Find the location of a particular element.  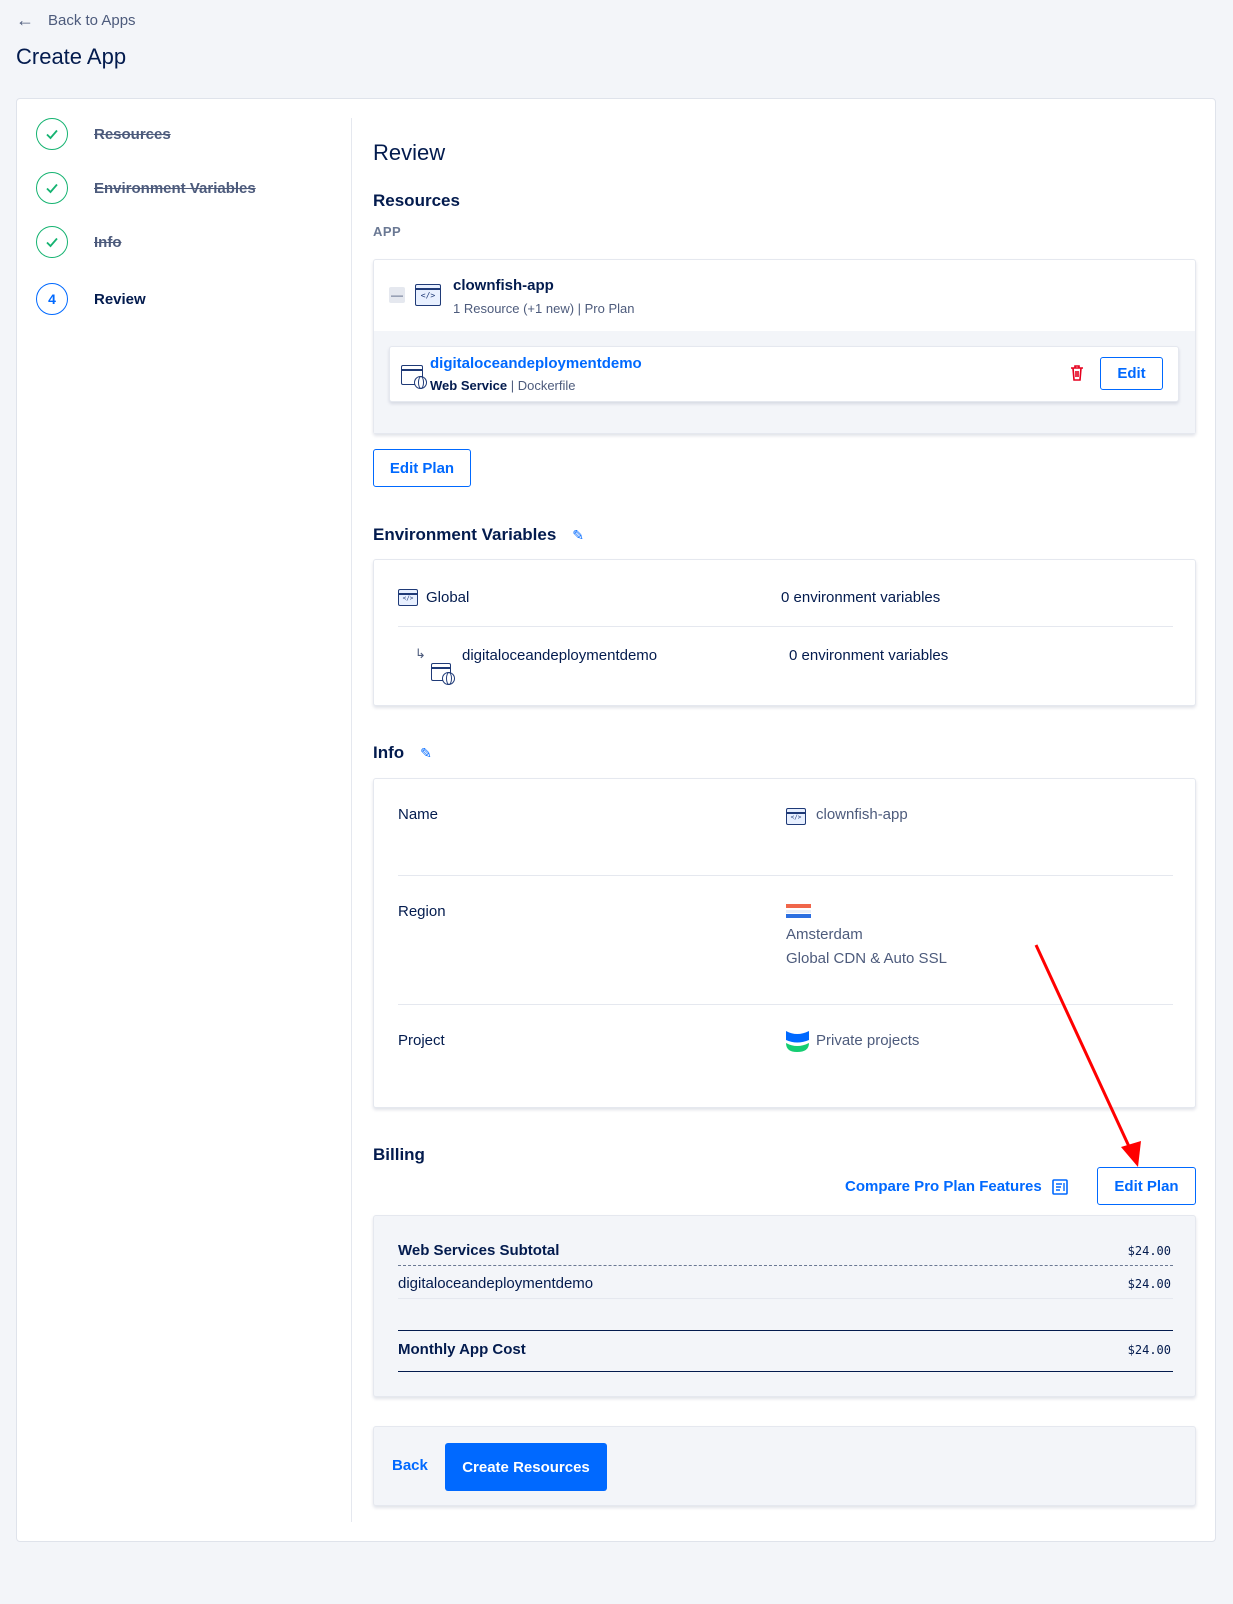

project-icon is located at coordinates (797, 1041).